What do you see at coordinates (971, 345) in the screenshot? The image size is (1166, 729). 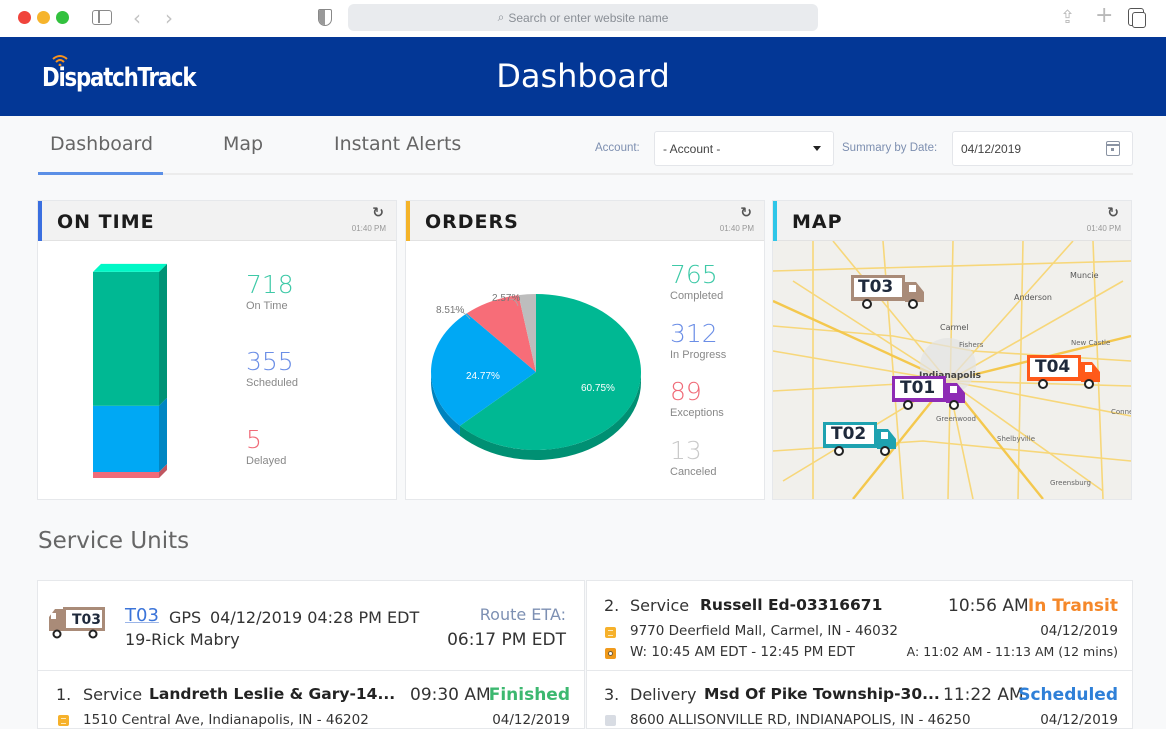 I see `map-place-label: Fishers` at bounding box center [971, 345].